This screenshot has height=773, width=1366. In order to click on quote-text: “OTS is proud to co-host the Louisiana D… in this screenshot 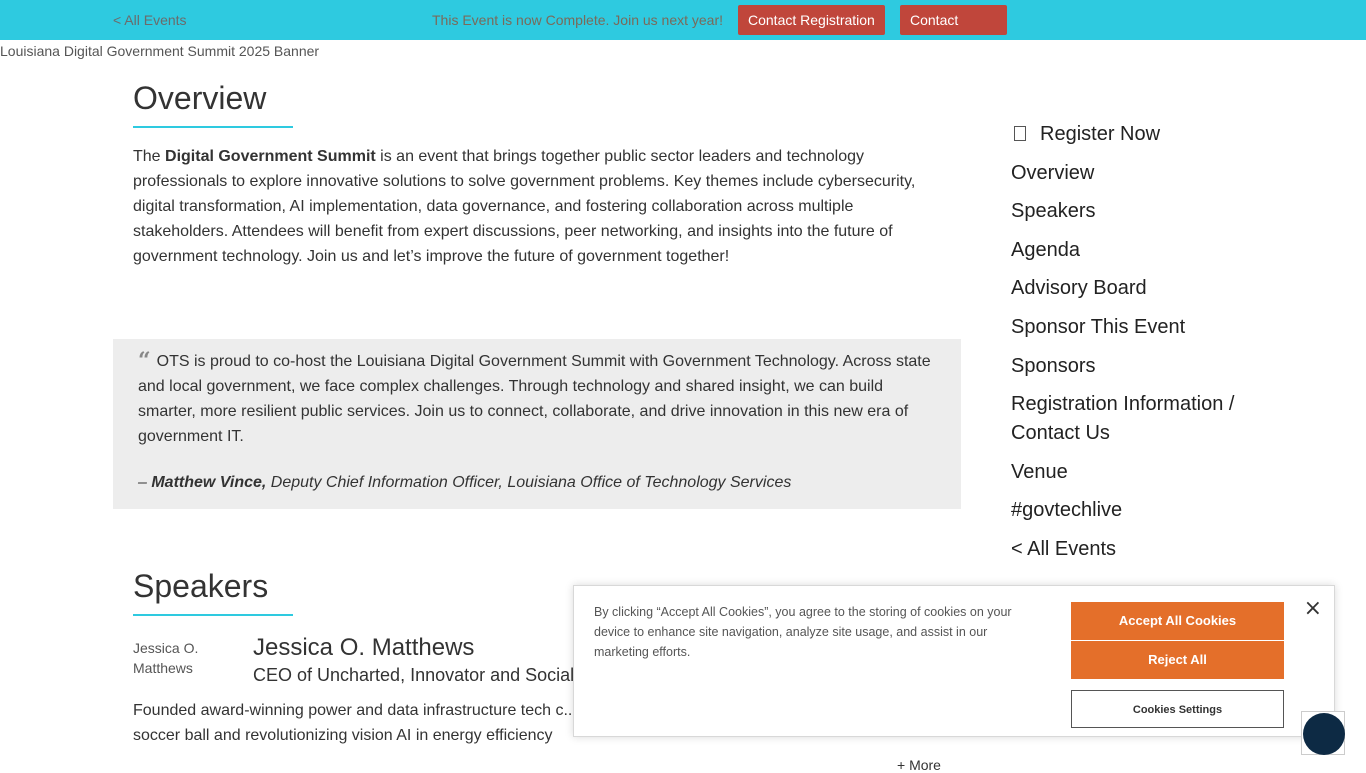, I will do `click(538, 399)`.